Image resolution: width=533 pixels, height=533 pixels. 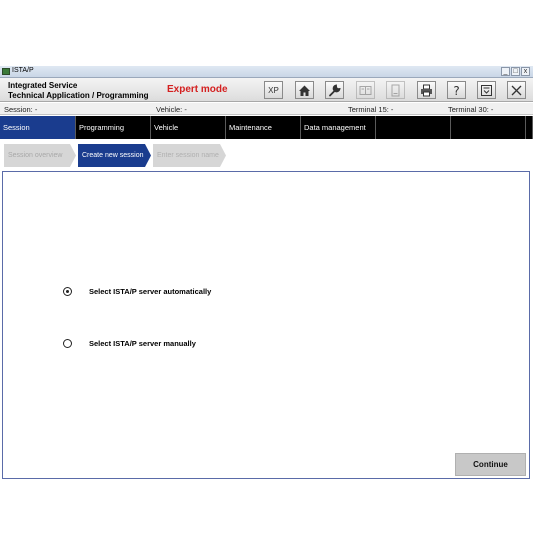 I want to click on maximize-button: □, so click(x=515, y=71).